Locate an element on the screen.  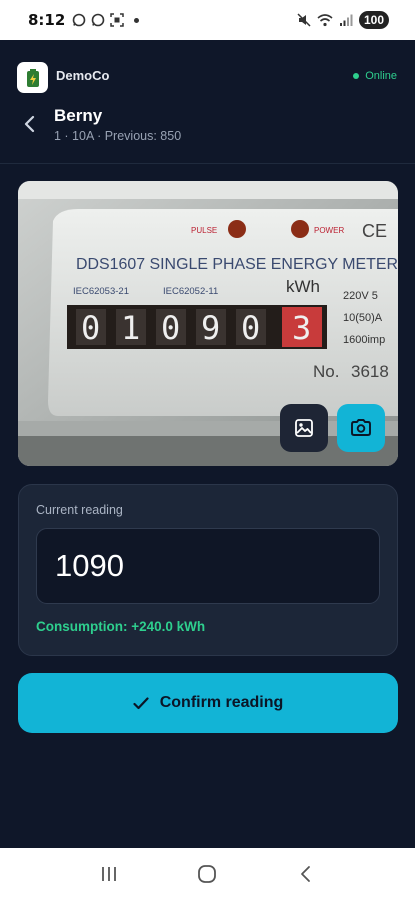
camera-icon is located at coordinates (361, 427).